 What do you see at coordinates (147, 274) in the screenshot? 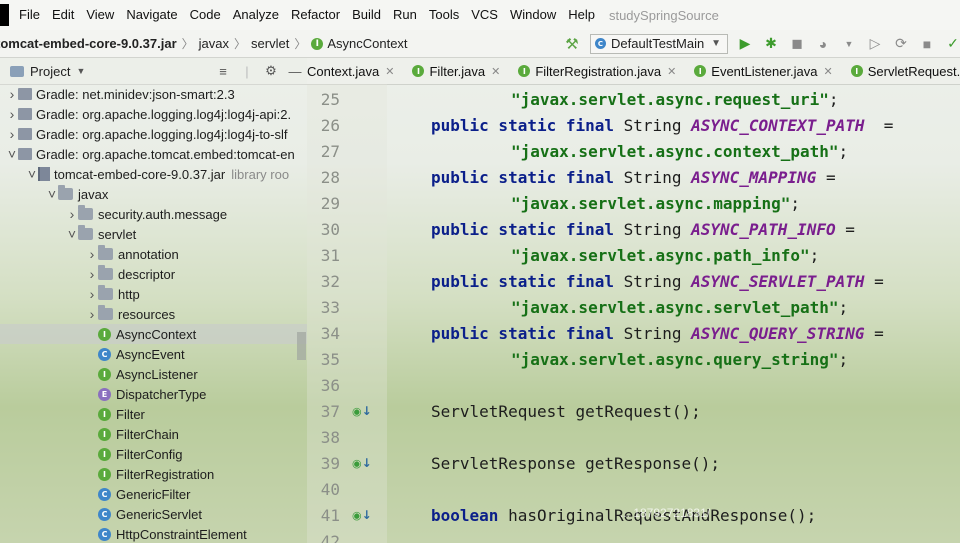
I see `tree-item-label: descriptor` at bounding box center [147, 274].